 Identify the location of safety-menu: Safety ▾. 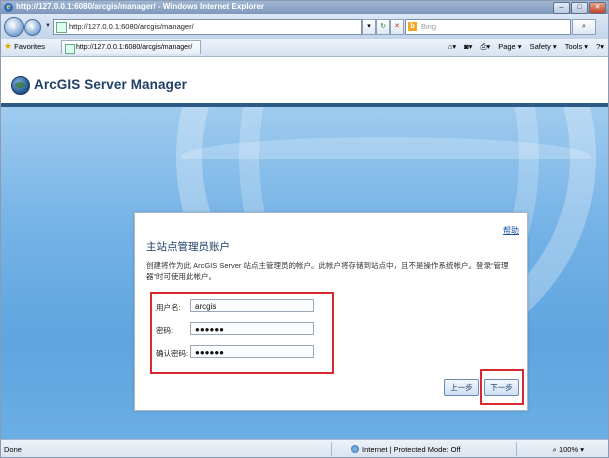
(543, 47).